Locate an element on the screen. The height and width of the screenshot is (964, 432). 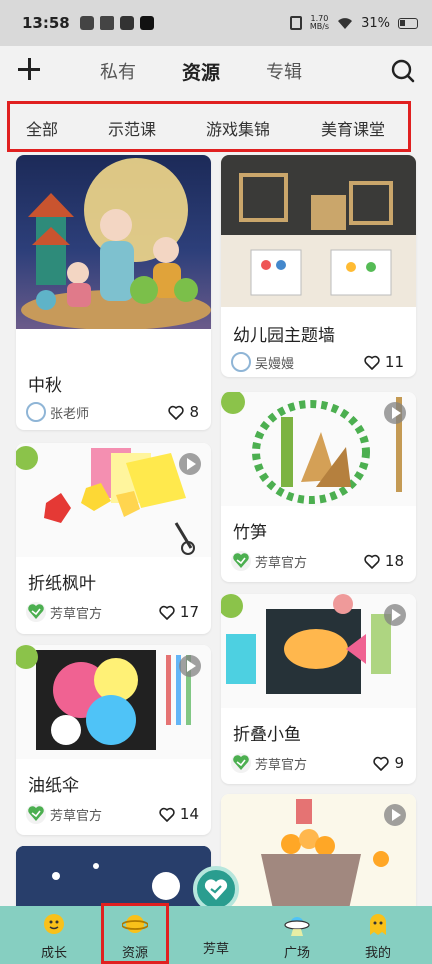
card-meta: 芳草官方 18 is located at coordinates (317, 561).